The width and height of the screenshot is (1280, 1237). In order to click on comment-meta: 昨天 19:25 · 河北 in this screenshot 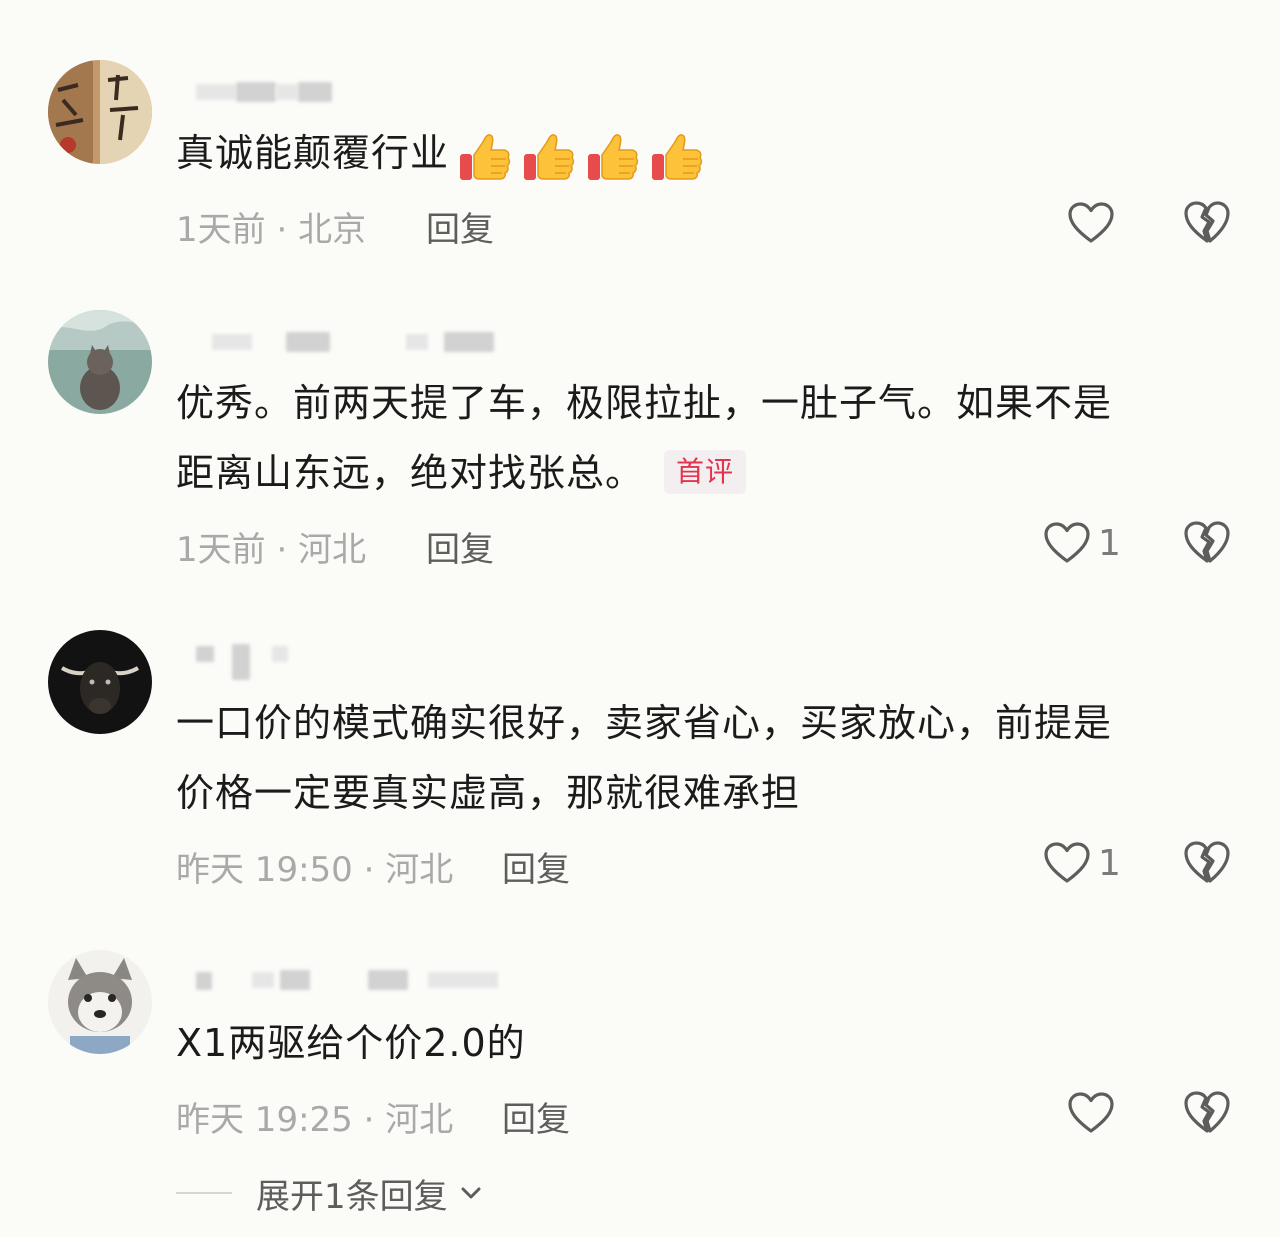, I will do `click(314, 1116)`.